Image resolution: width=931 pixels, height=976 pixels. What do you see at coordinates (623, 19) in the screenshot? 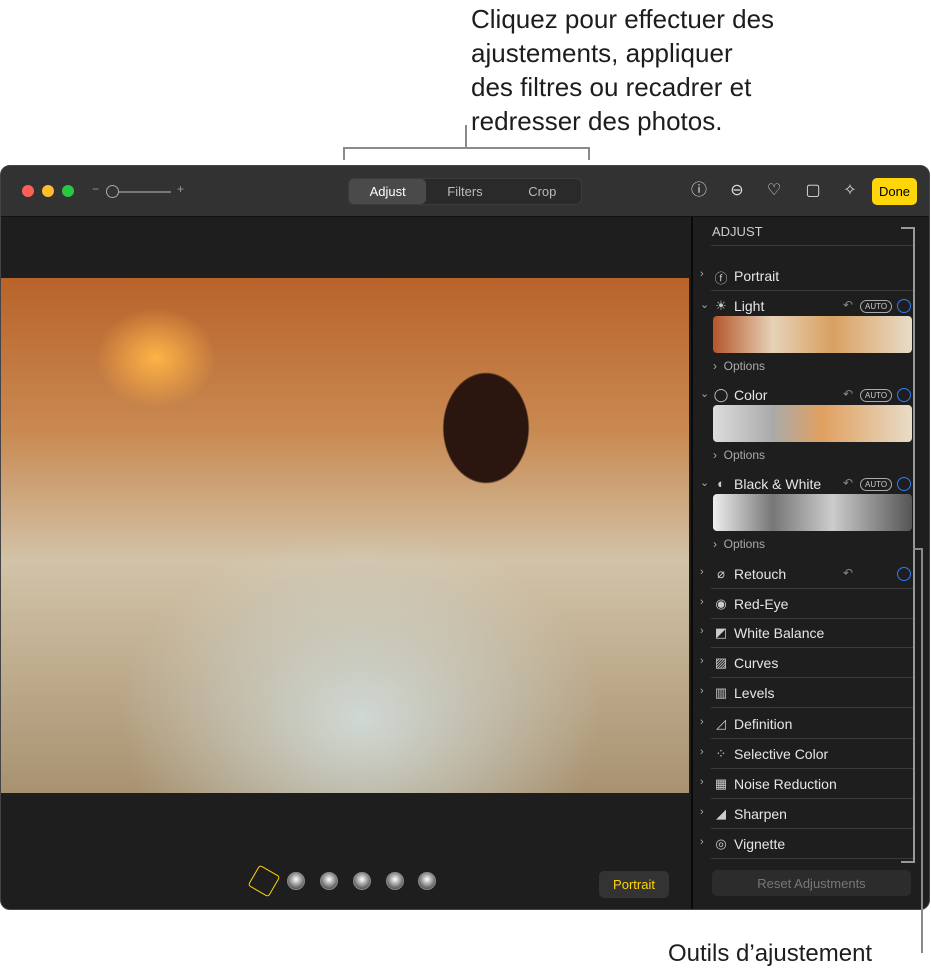
I see `callout-line: Cliquez pour effectuer des` at bounding box center [623, 19].